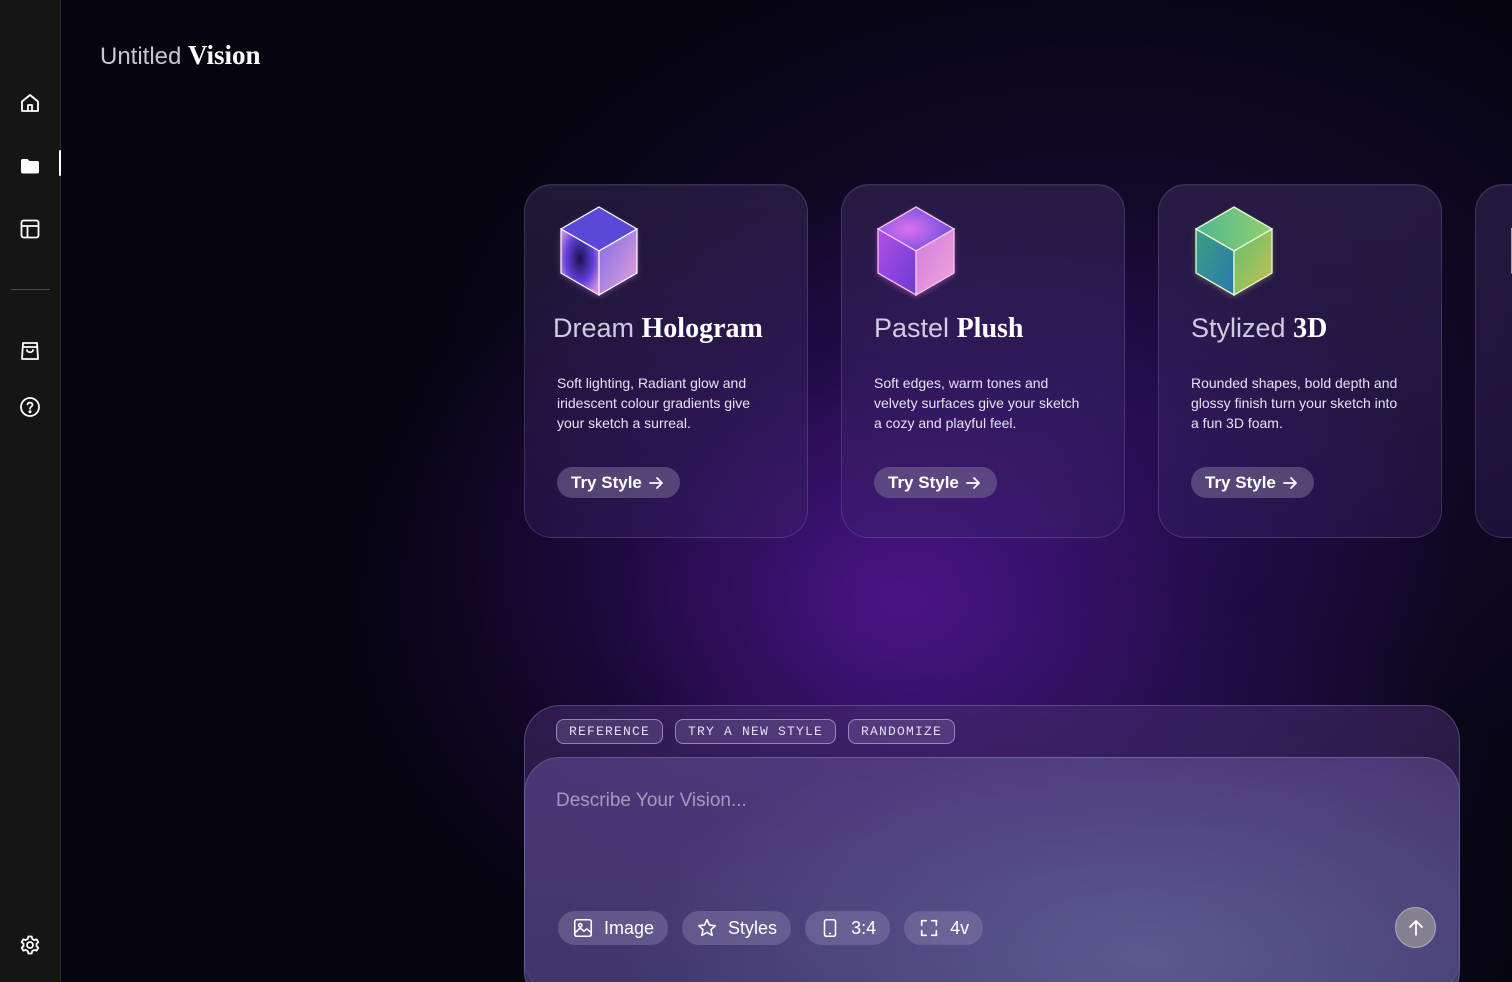 This screenshot has height=982, width=1512. I want to click on image-icon, so click(583, 928).